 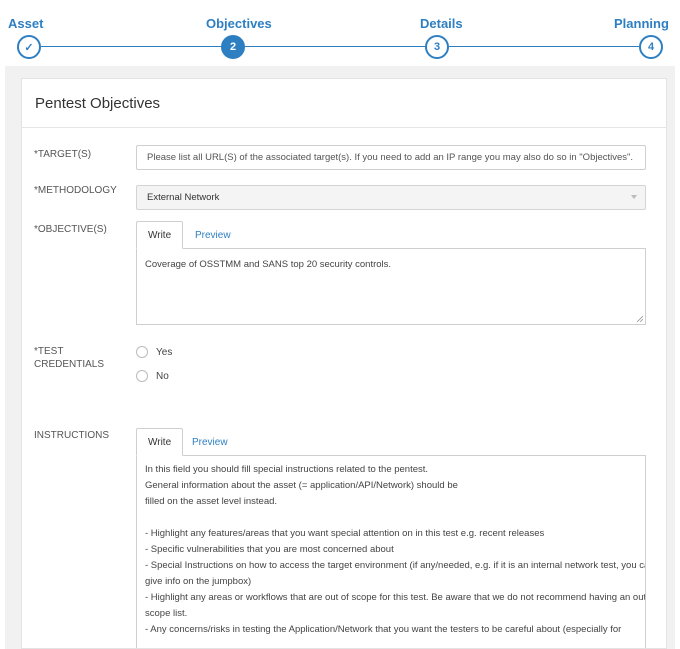 I want to click on step-label-planning: Planning, so click(x=641, y=23).